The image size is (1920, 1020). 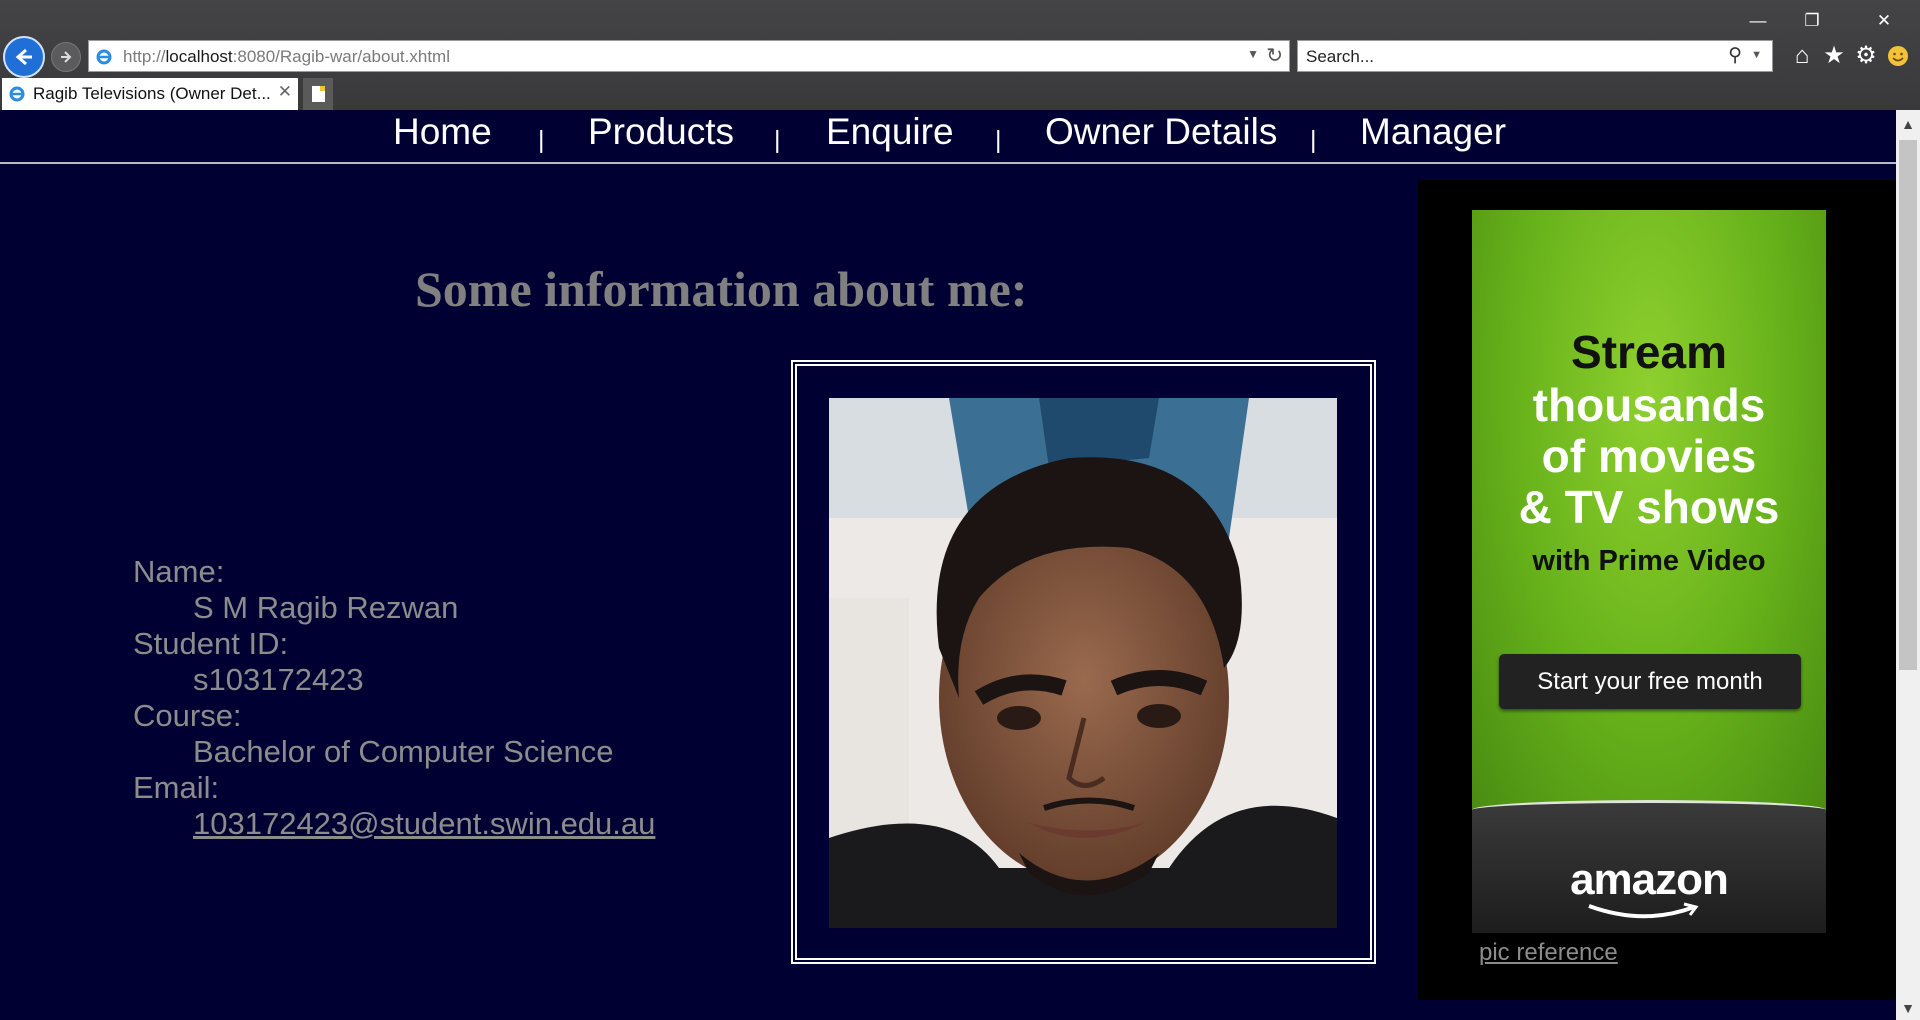 I want to click on smiley-graphic, so click(x=1898, y=56).